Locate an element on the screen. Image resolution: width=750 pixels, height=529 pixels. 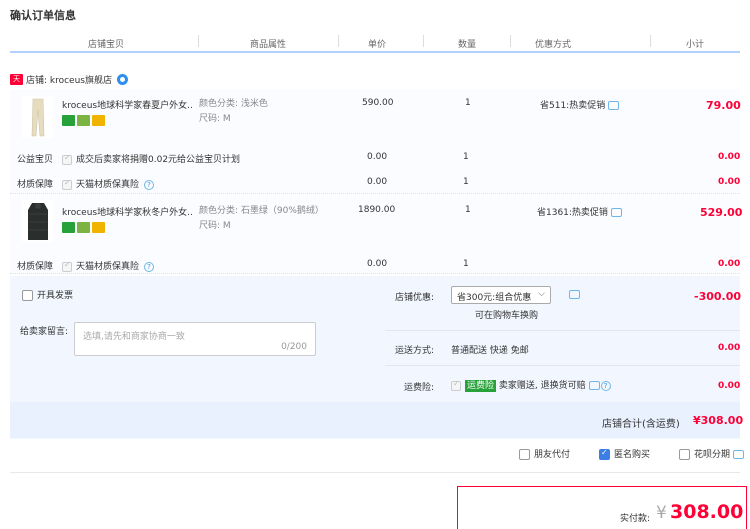
seven-day-return-icon is located at coordinates (68, 227).